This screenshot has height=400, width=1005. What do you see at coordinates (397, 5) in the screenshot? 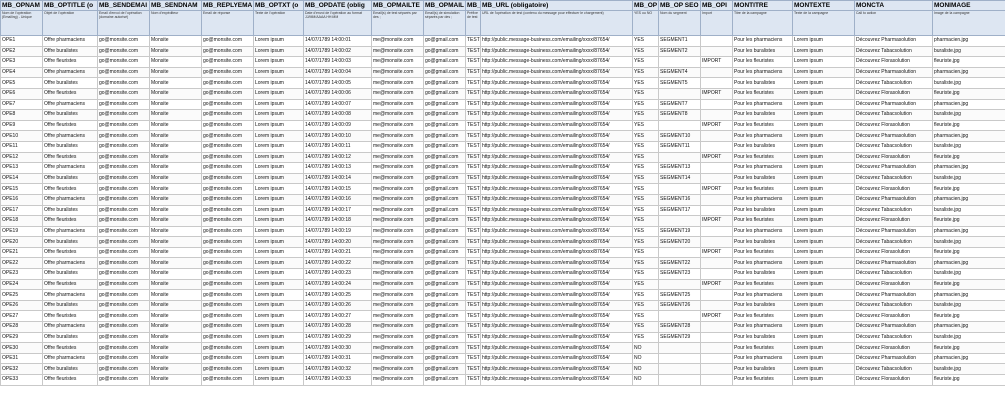
I see `column-header: MB_OPMAILTE` at bounding box center [397, 5].